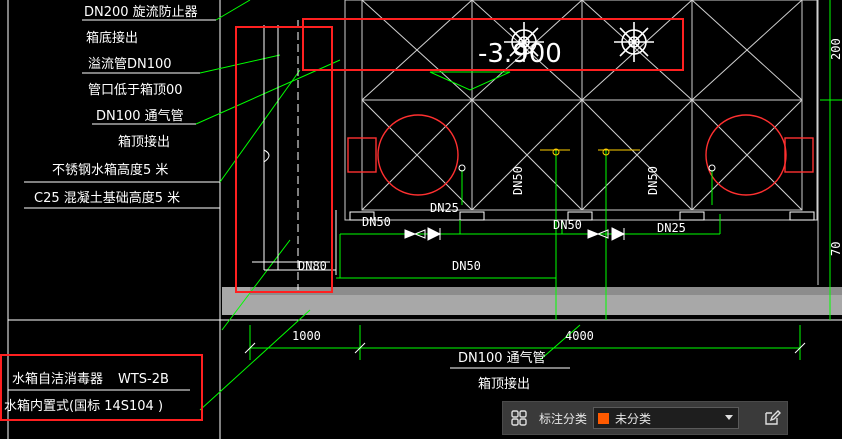 The height and width of the screenshot is (439, 842). What do you see at coordinates (666, 418) in the screenshot?
I see `category-dropdown: 未分类` at bounding box center [666, 418].